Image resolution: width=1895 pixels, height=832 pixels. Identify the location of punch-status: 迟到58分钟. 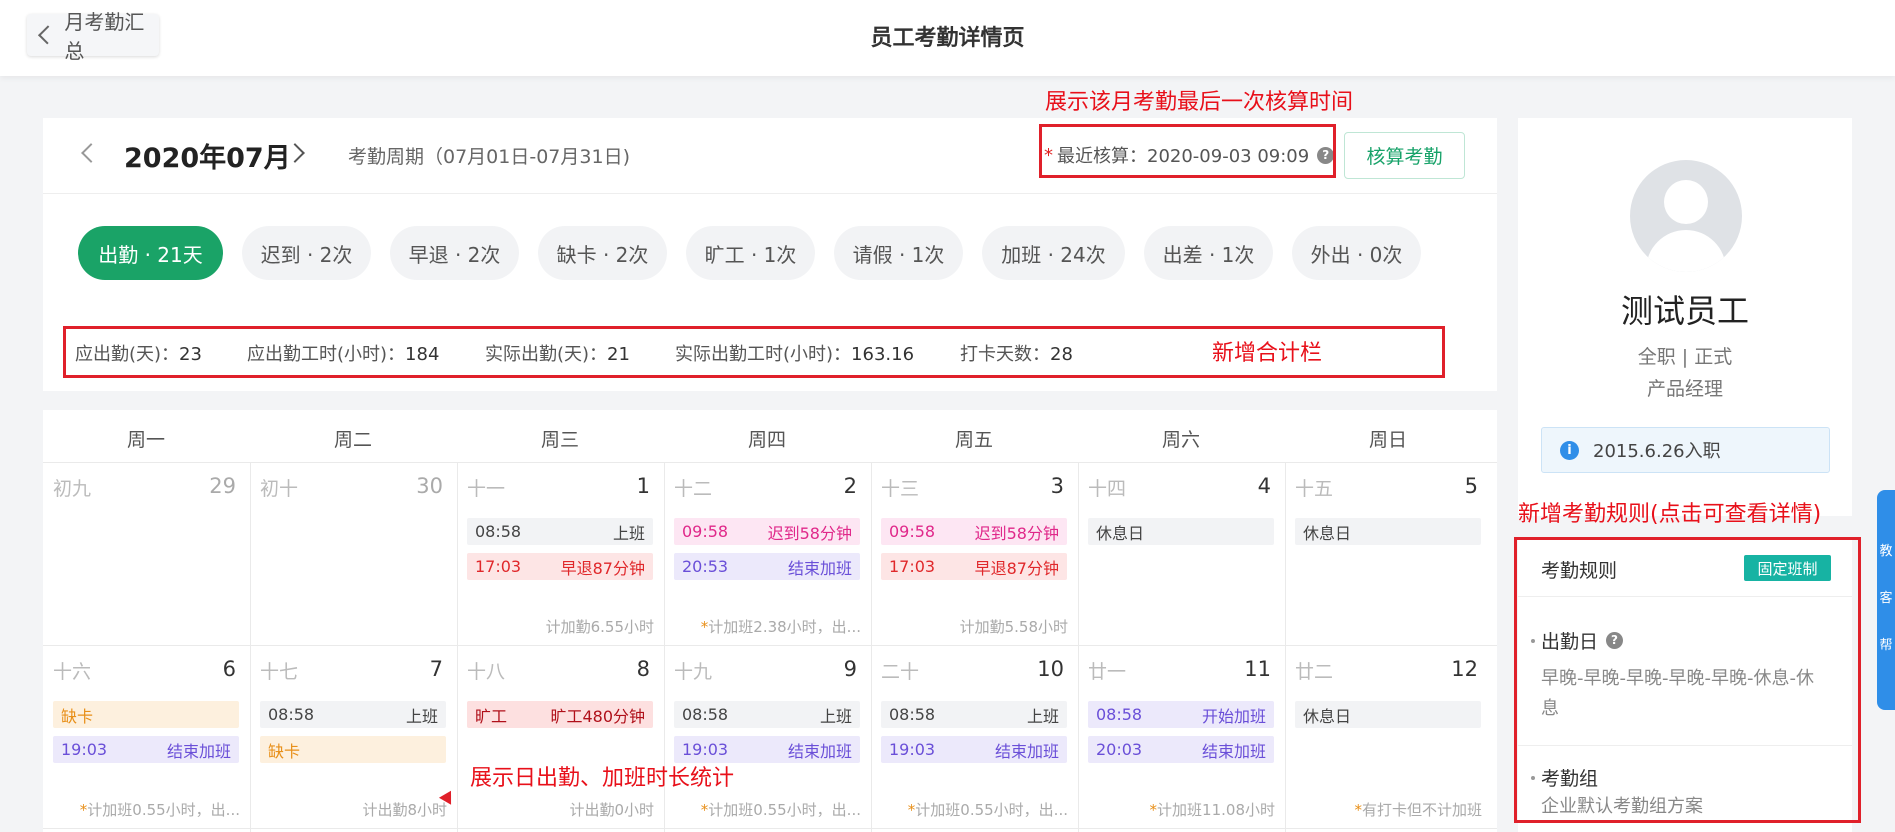
(809, 533).